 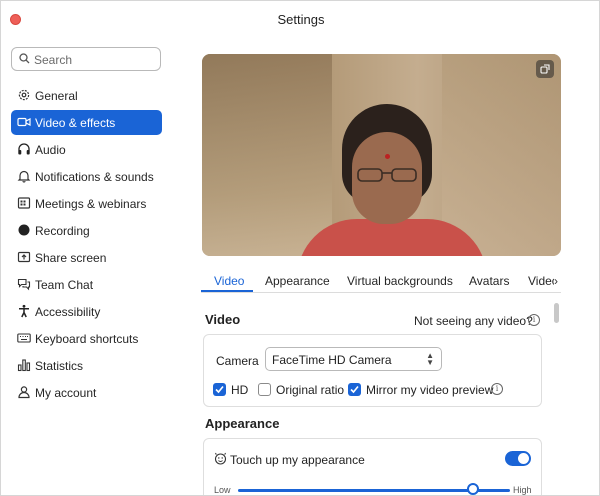 I want to click on sidebar-item-label: Meetings & webinars, so click(x=91, y=204).